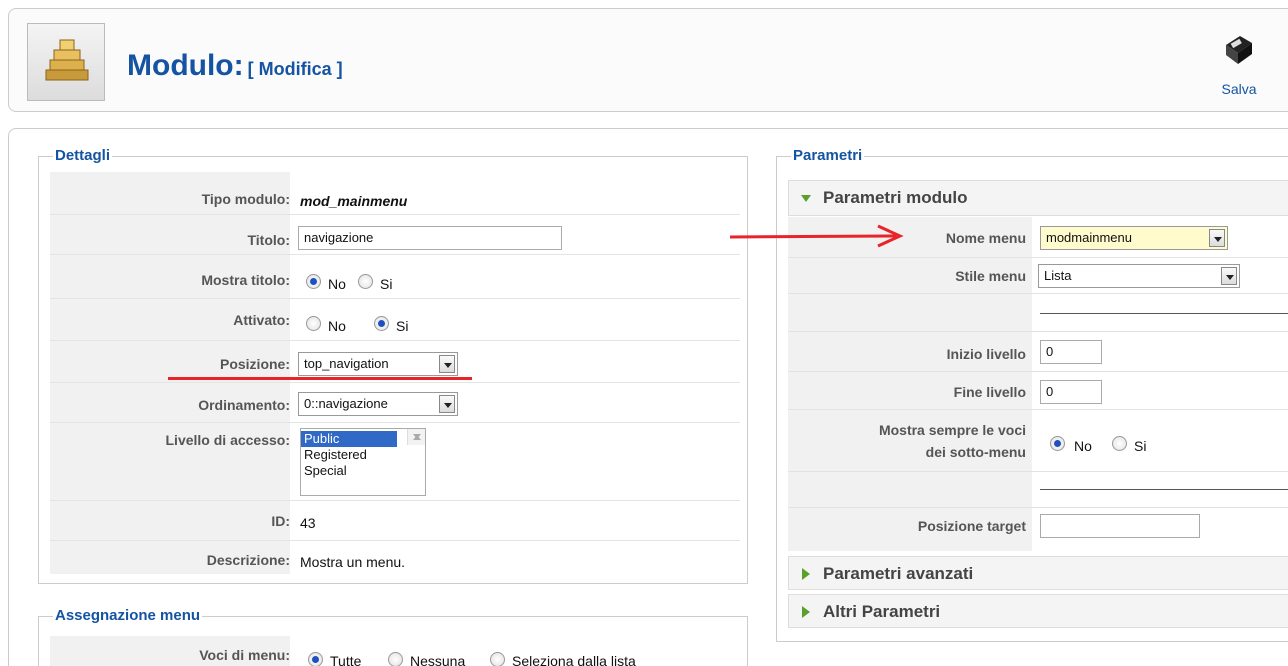  I want to click on listbox-scrollbar, so click(416, 437).